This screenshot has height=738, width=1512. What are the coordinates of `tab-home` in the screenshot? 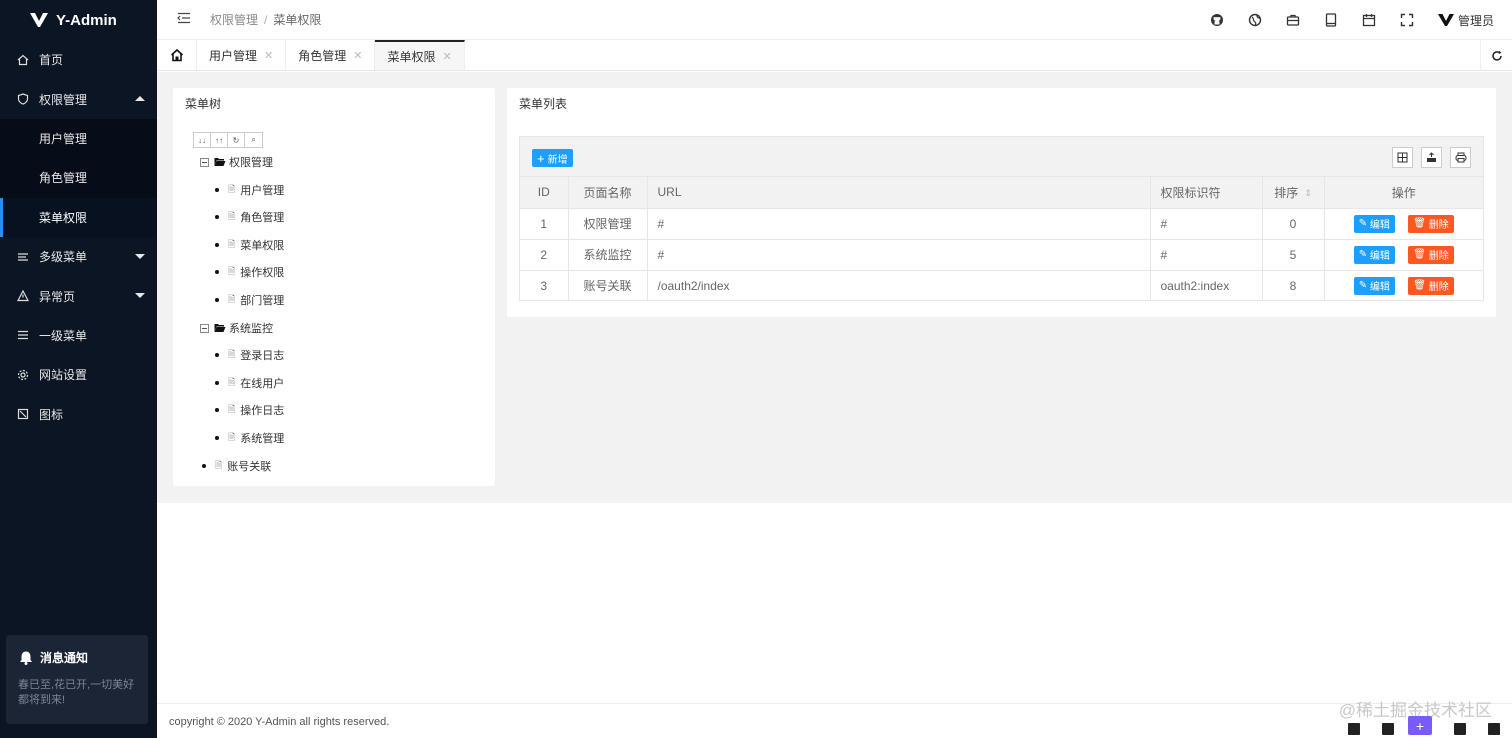 It's located at (177, 55).